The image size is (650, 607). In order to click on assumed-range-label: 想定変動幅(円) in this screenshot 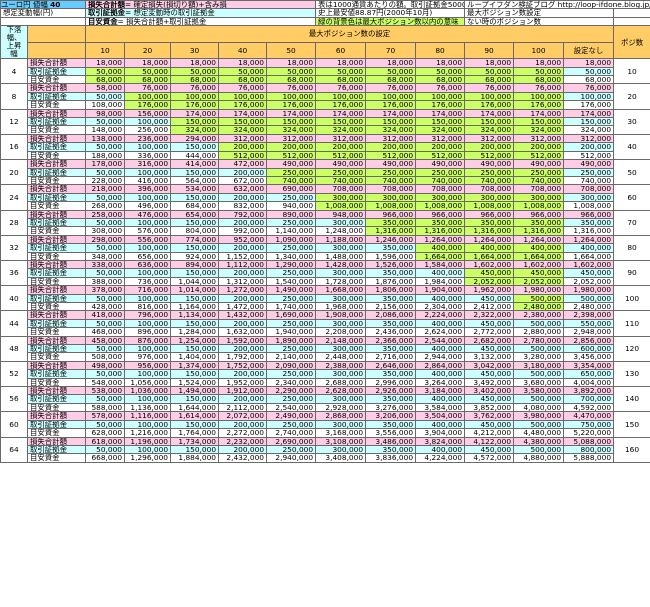, I will do `click(43, 13)`.